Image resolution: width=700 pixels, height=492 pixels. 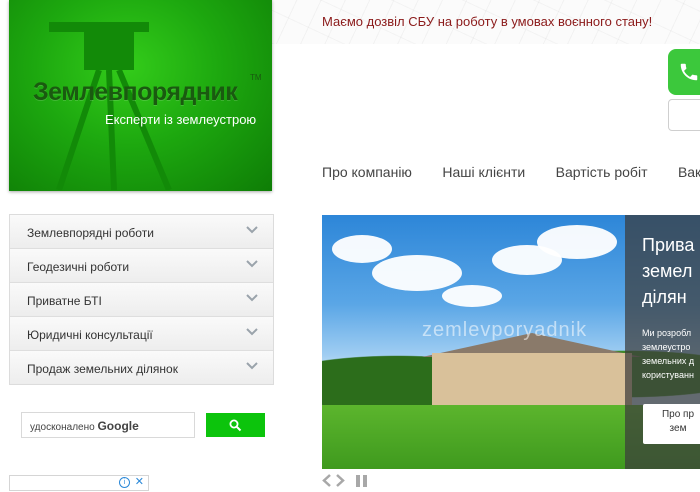 I want to click on phone-button, so click(x=684, y=72).